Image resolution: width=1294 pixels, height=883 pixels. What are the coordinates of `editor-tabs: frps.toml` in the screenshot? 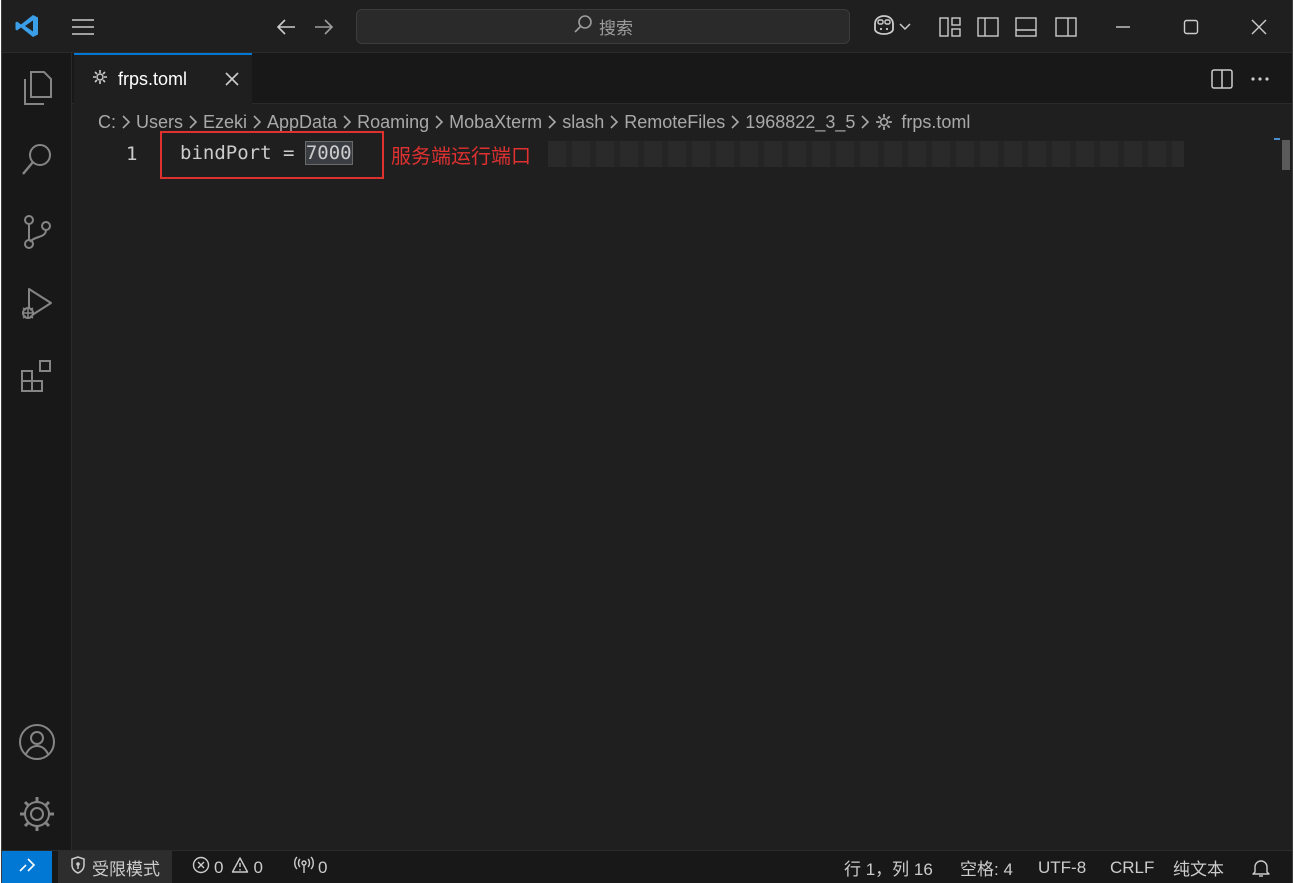 It's located at (682, 78).